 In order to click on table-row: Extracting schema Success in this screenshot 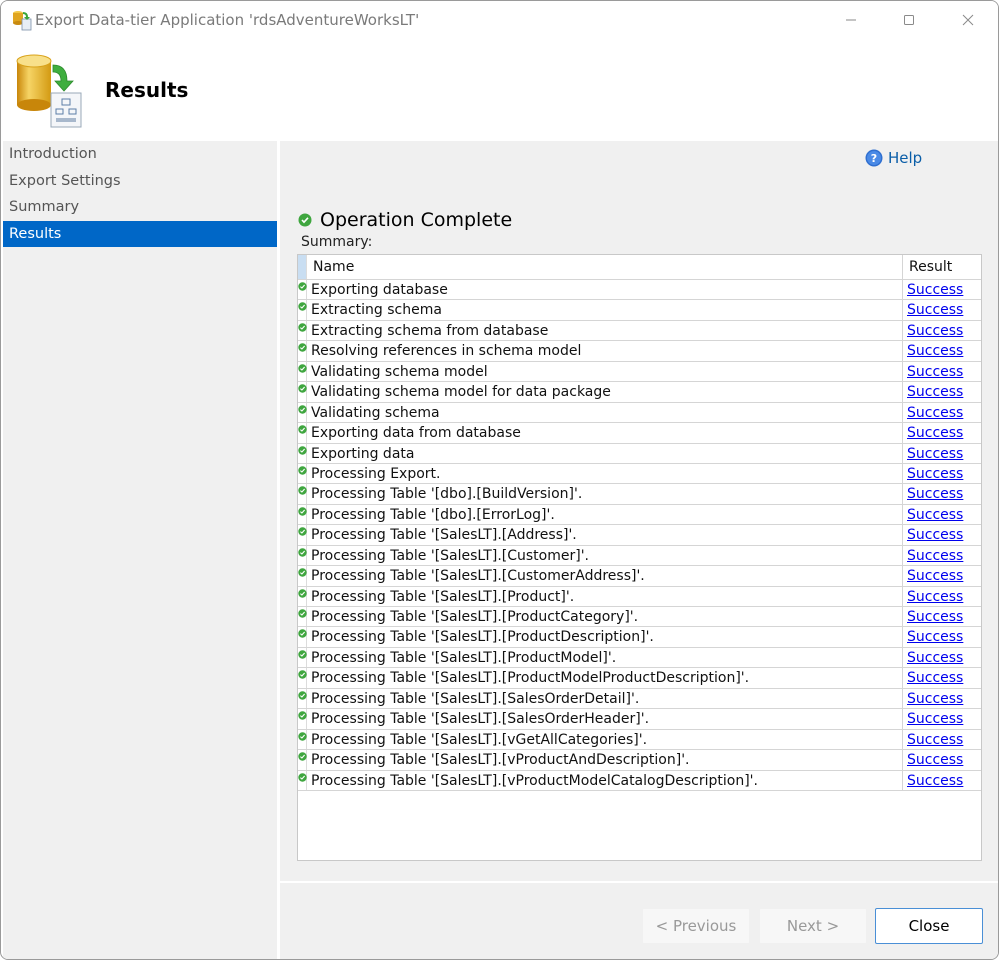, I will do `click(639, 310)`.